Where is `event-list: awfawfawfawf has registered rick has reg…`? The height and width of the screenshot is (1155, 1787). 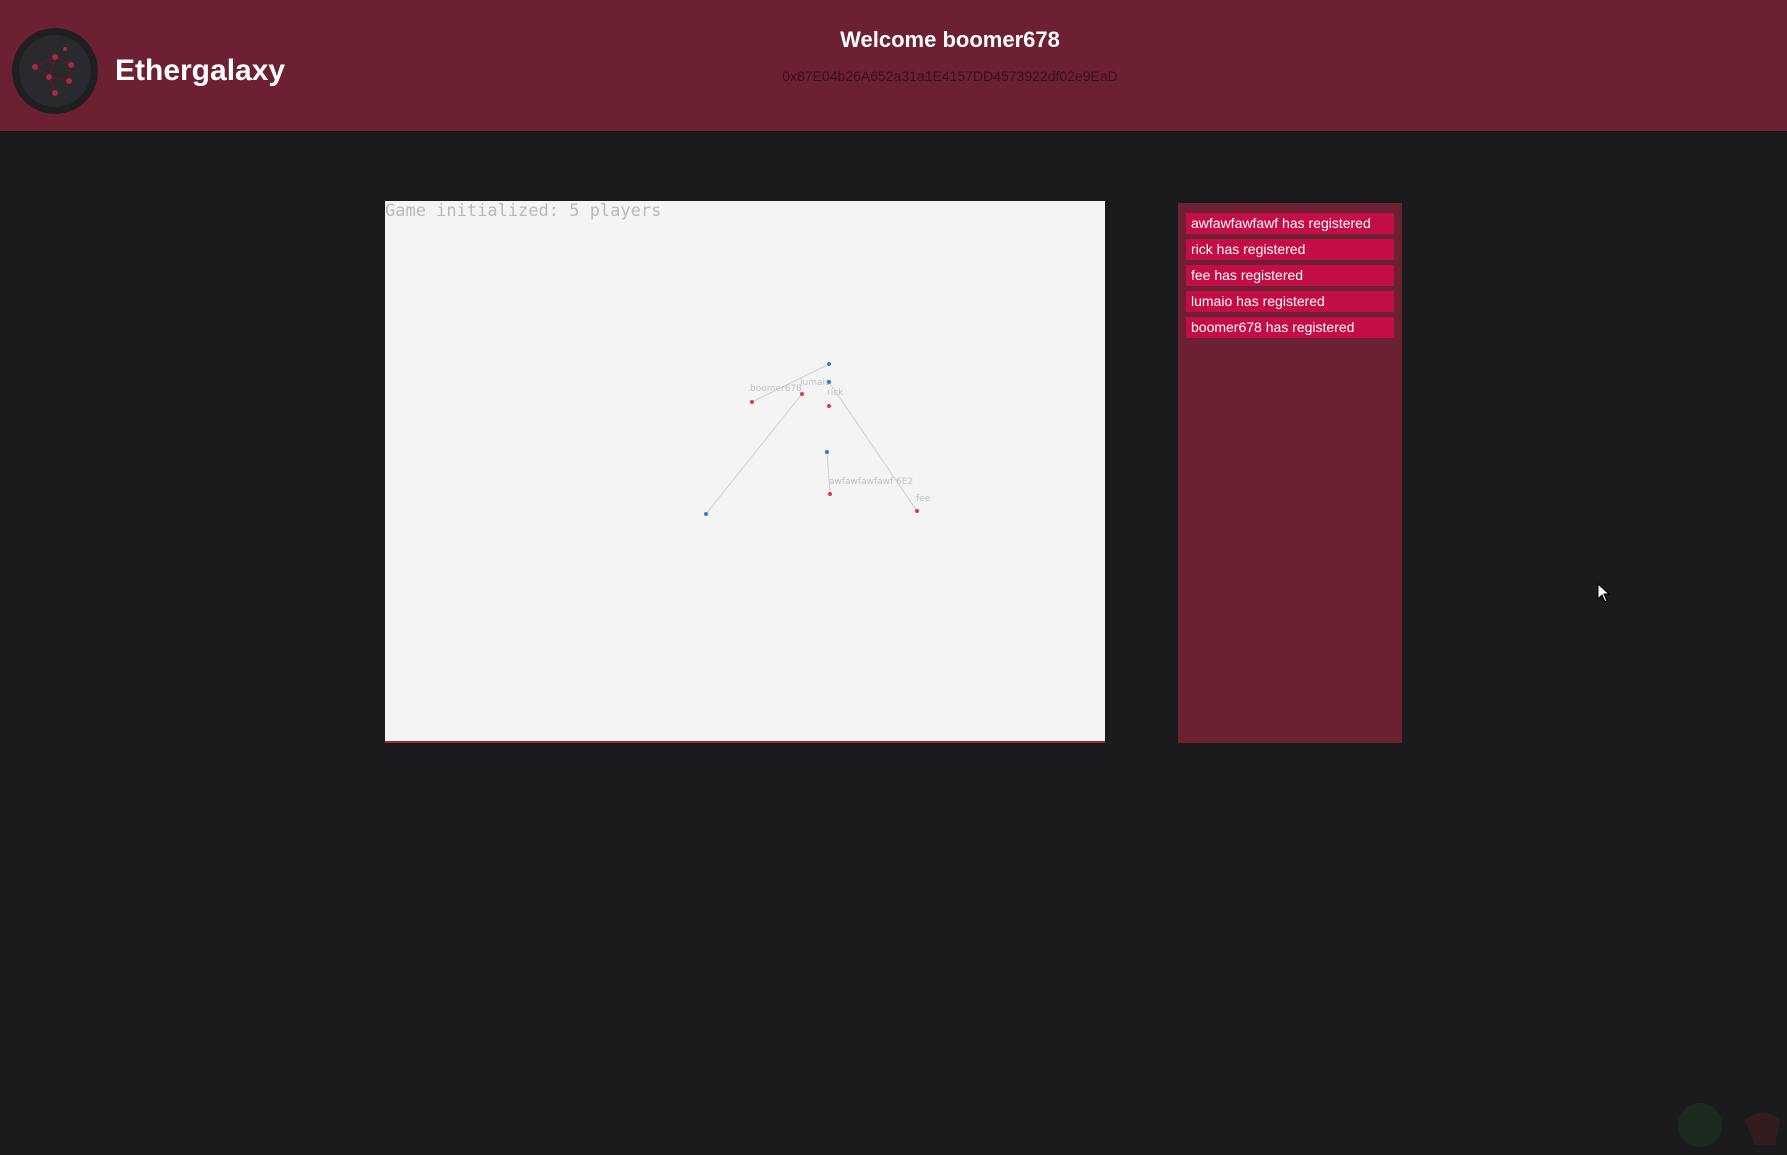 event-list: awfawfawfawf has registered rick has reg… is located at coordinates (1290, 278).